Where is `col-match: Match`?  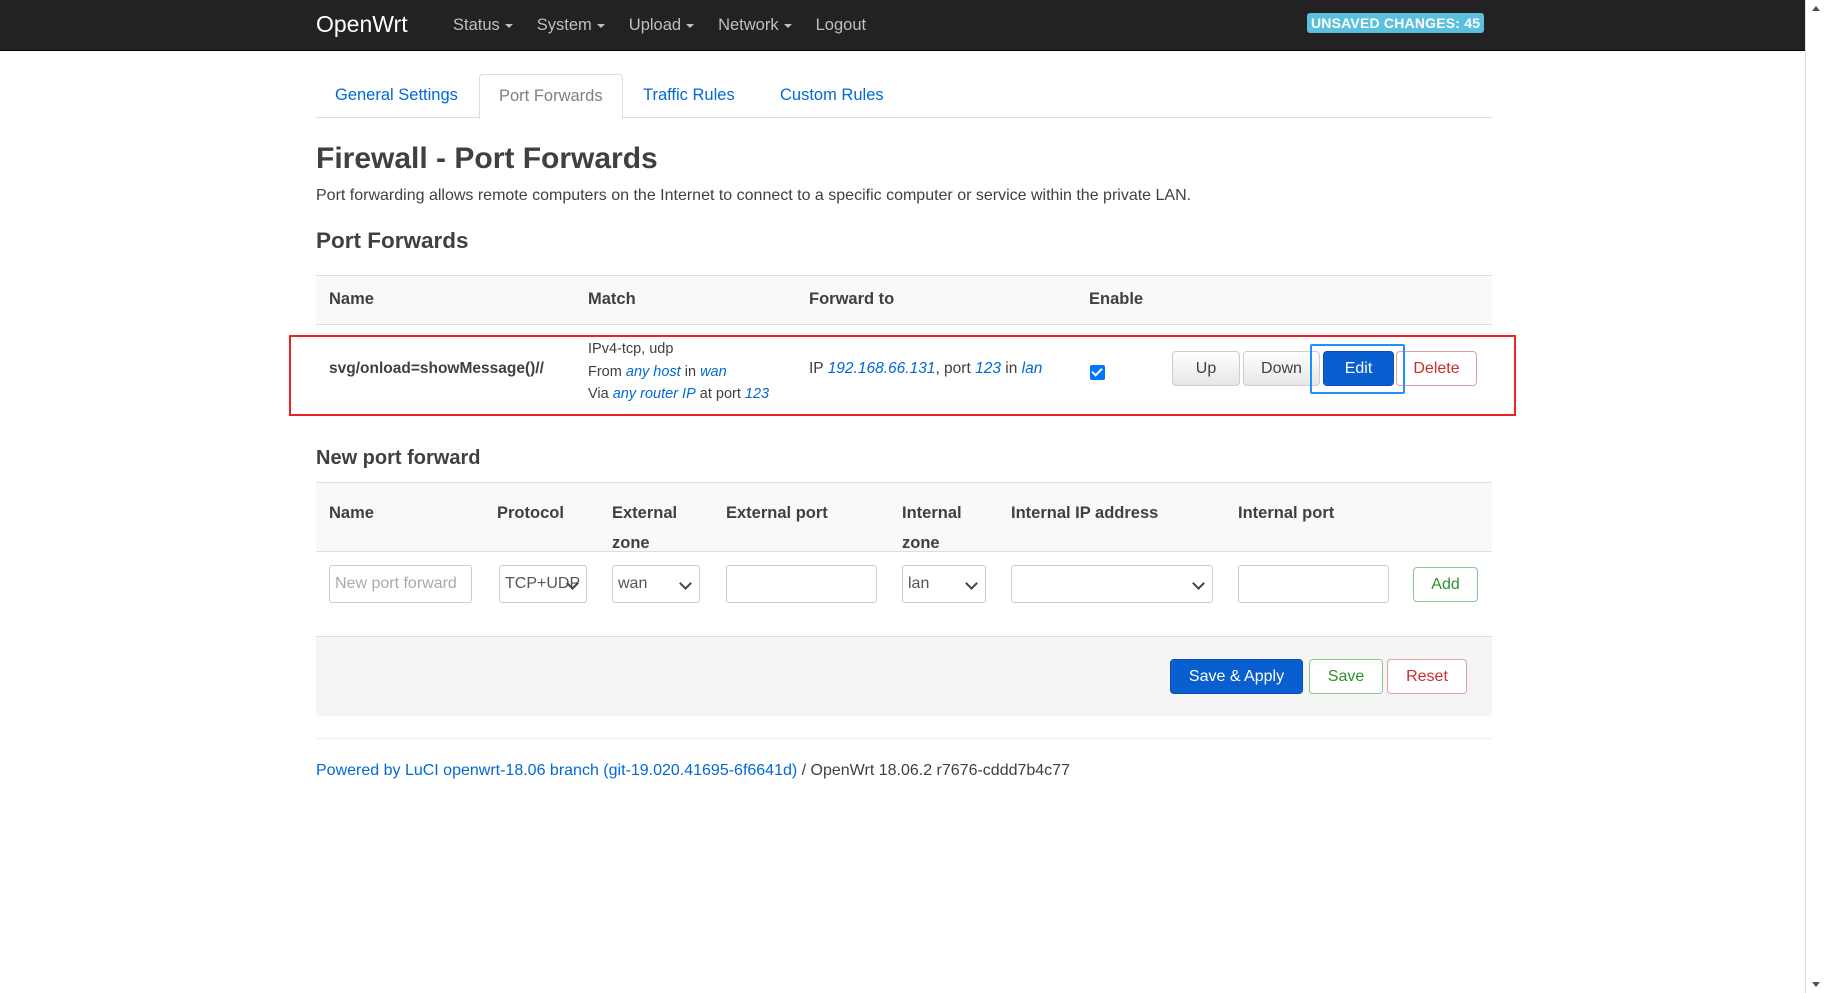
col-match: Match is located at coordinates (612, 299).